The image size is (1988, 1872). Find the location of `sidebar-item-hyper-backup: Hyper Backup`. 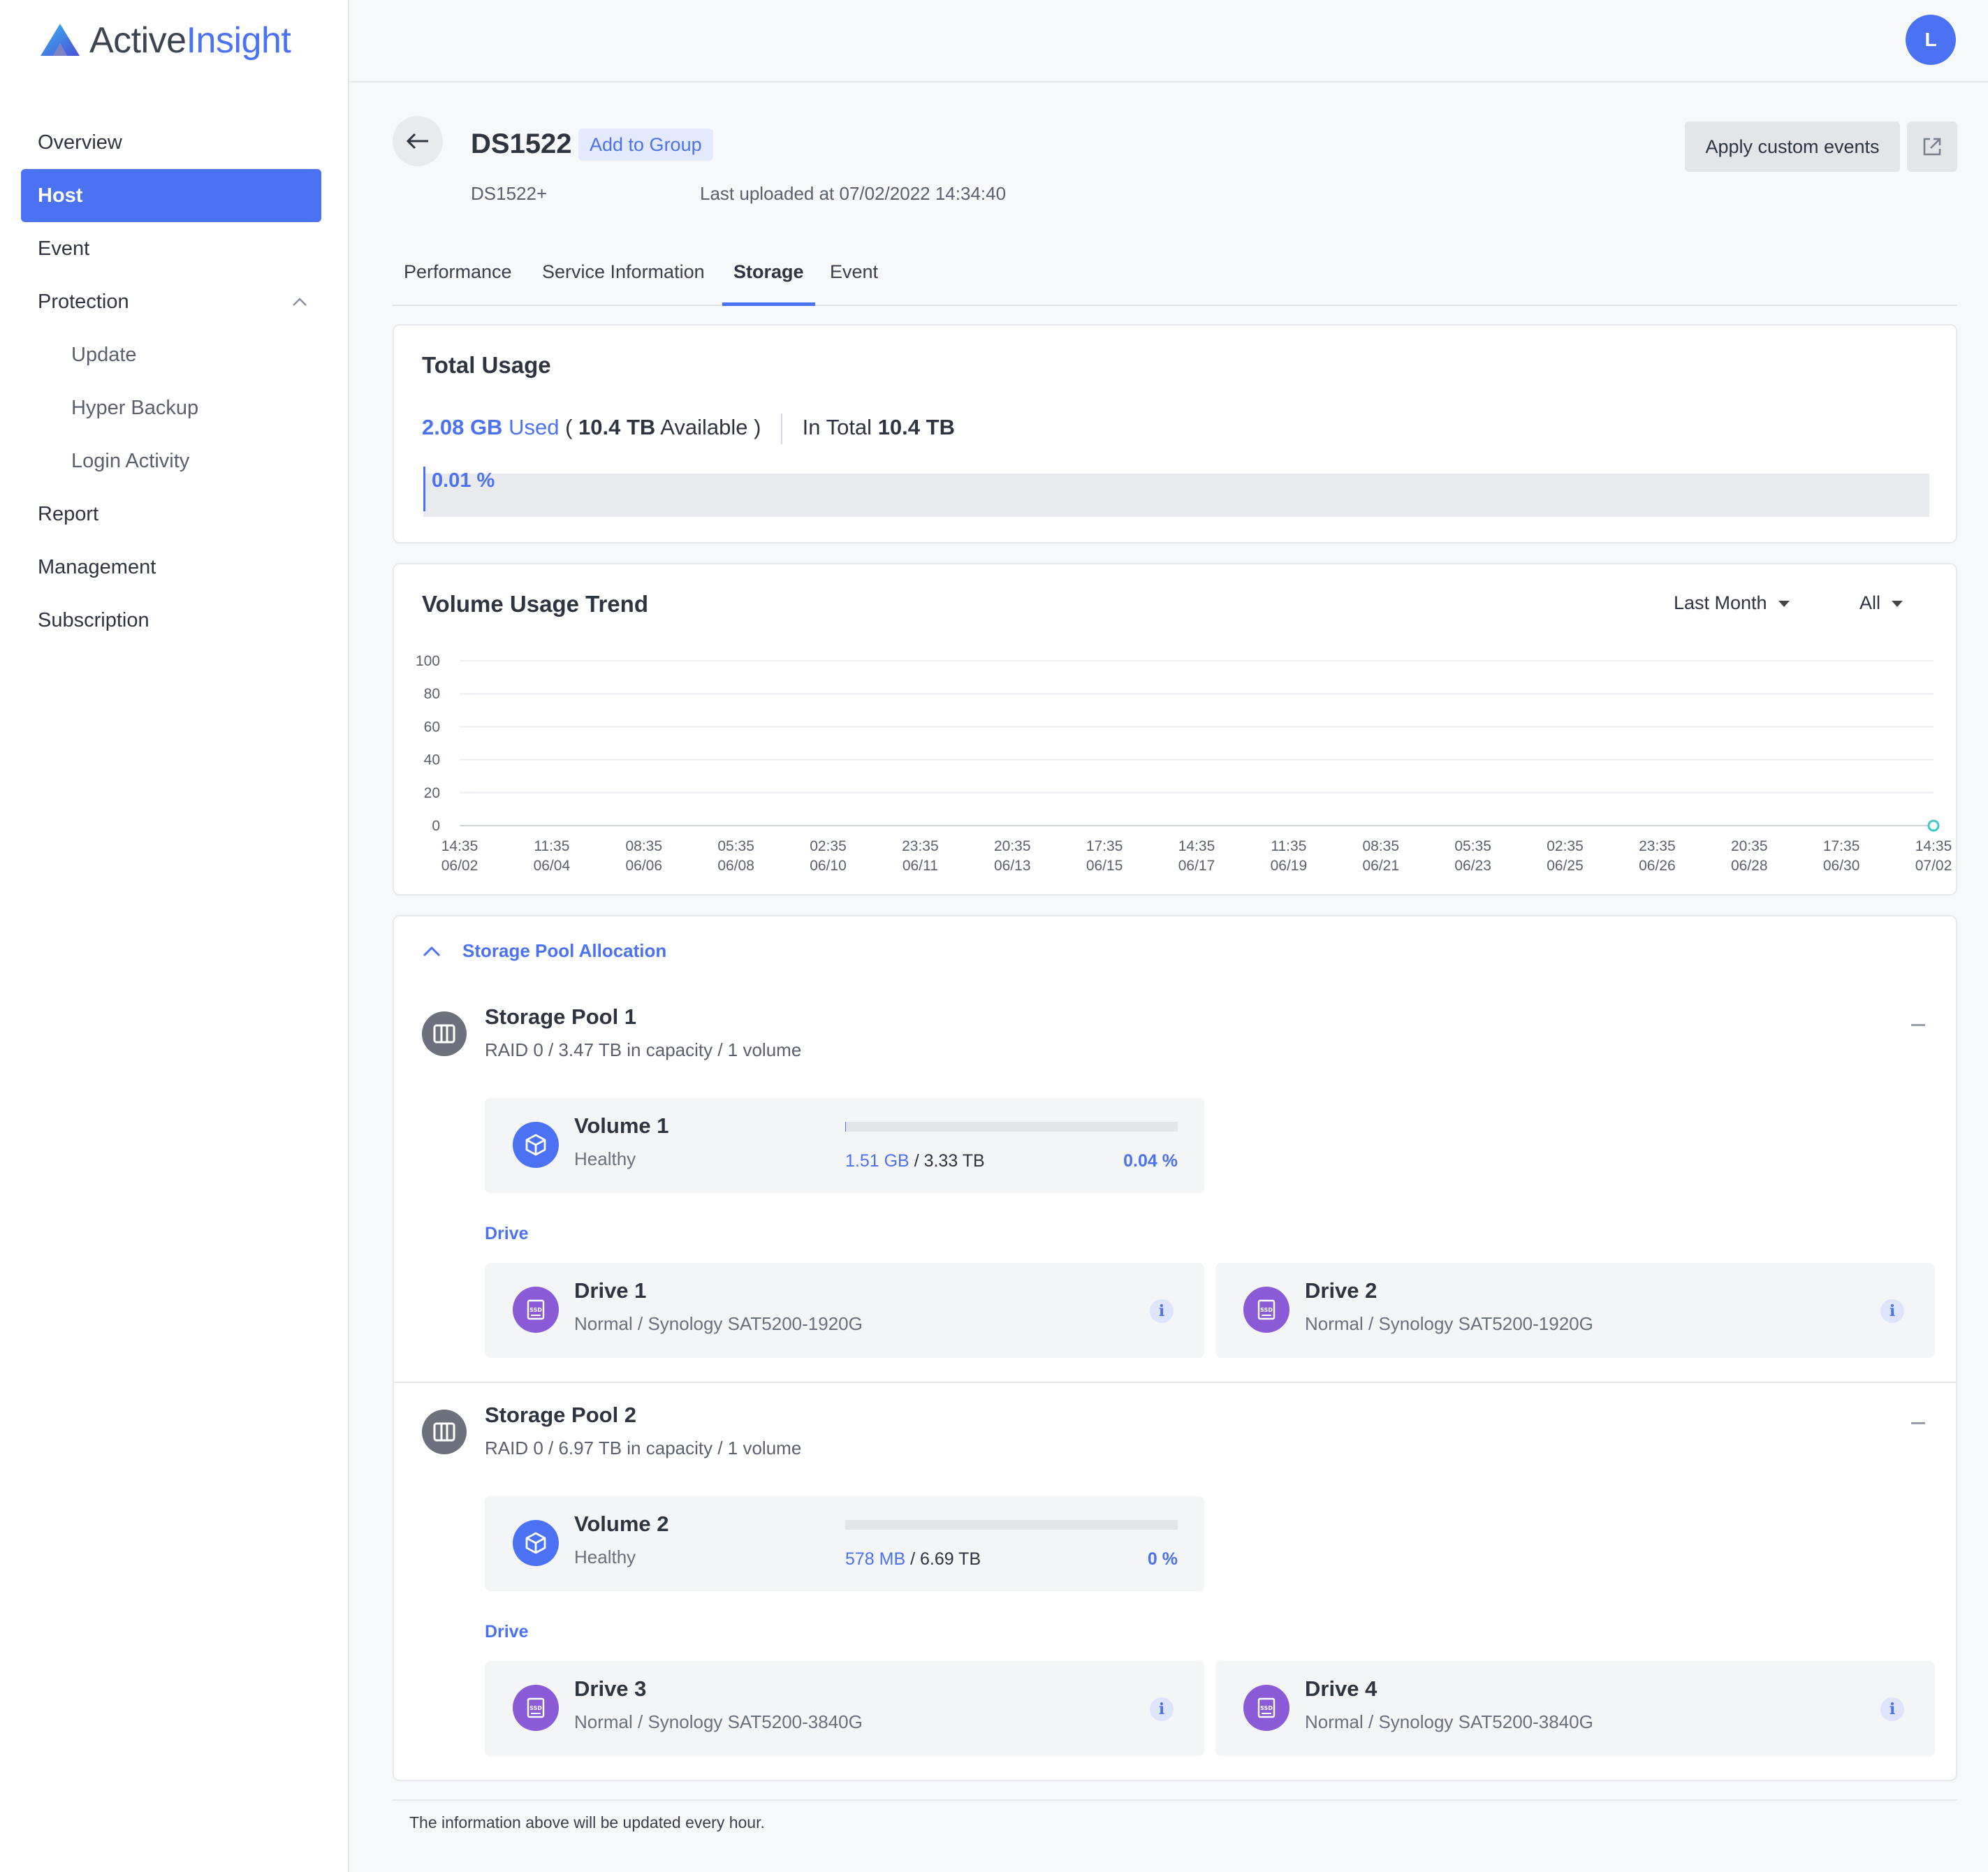

sidebar-item-hyper-backup: Hyper Backup is located at coordinates (171, 408).